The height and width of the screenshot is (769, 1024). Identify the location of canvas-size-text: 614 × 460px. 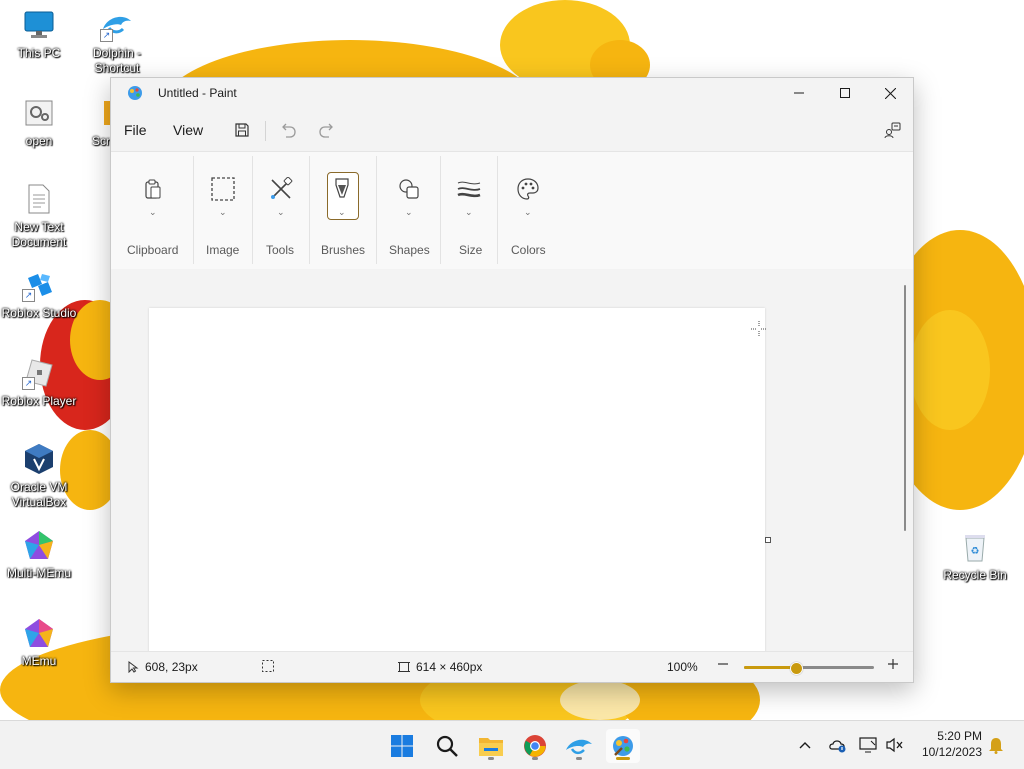
(449, 667).